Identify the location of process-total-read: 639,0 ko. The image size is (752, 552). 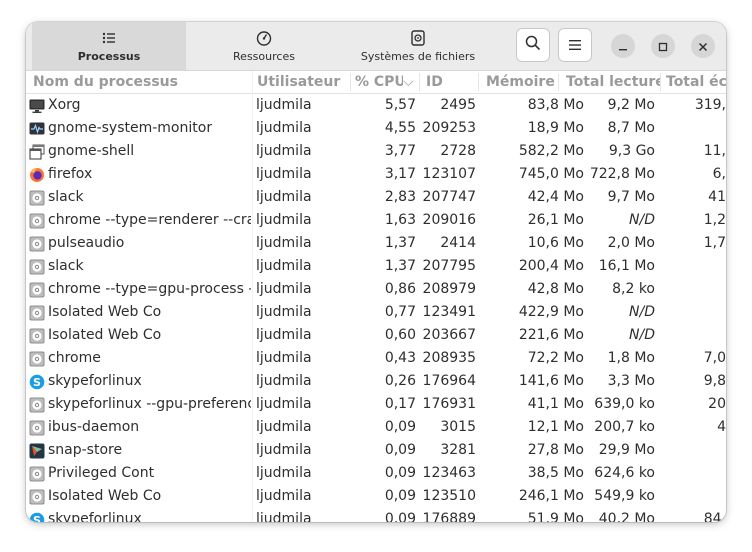
(624, 404).